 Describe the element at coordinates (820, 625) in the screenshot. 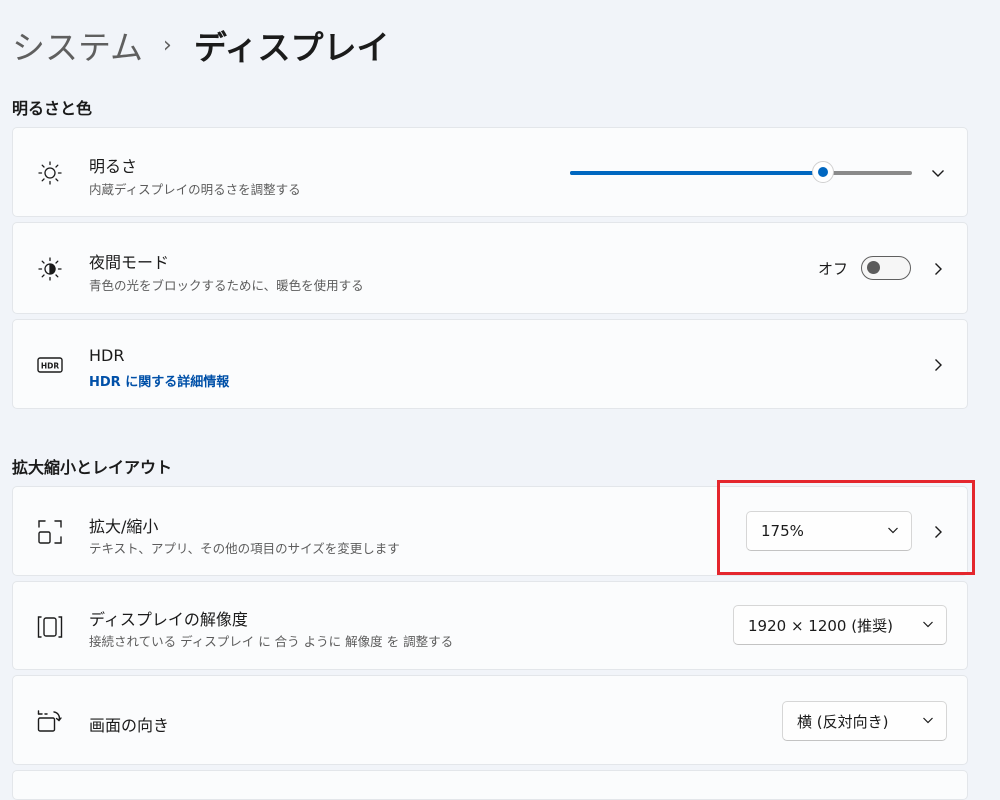

I see `resolution-value: 1920 × 1200 (推奨)` at that location.